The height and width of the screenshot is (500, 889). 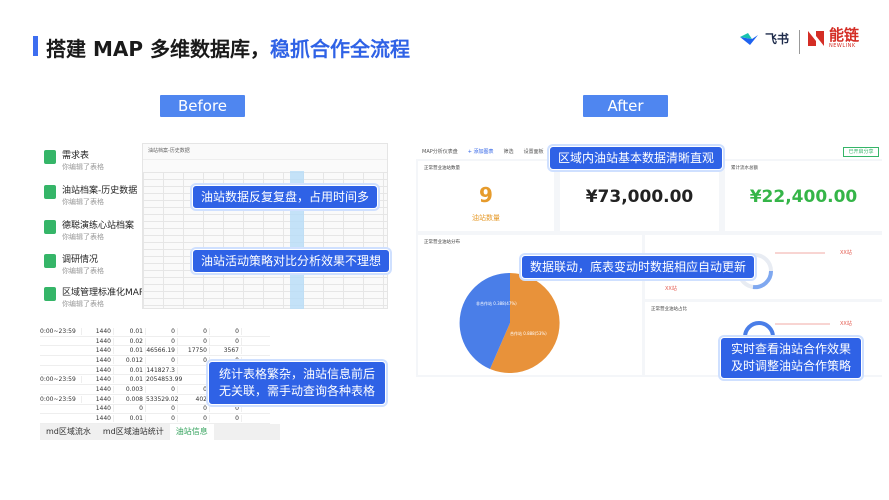 I want to click on before-callout-3: 统计表格繁杂，油站信息前后 无关联，需手动查询各种表格, so click(x=297, y=383).